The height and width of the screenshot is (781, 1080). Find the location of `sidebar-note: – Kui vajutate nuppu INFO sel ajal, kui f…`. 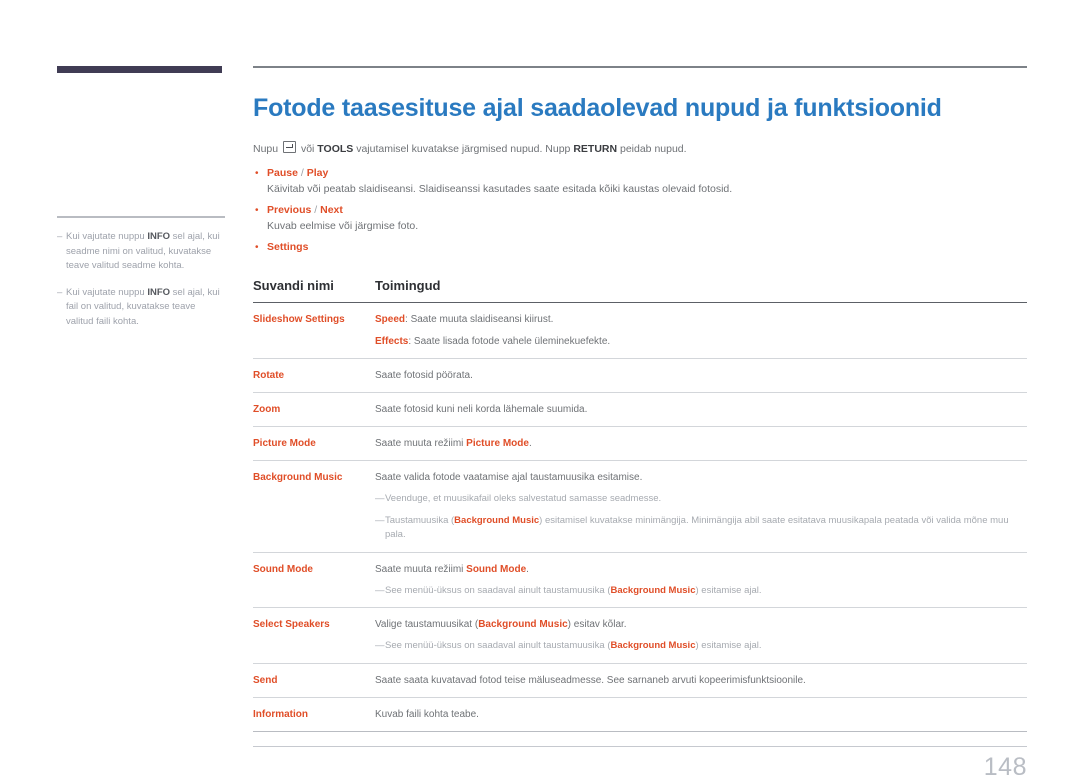

sidebar-note: – Kui vajutate nuppu INFO sel ajal, kui f… is located at coordinates (141, 308).